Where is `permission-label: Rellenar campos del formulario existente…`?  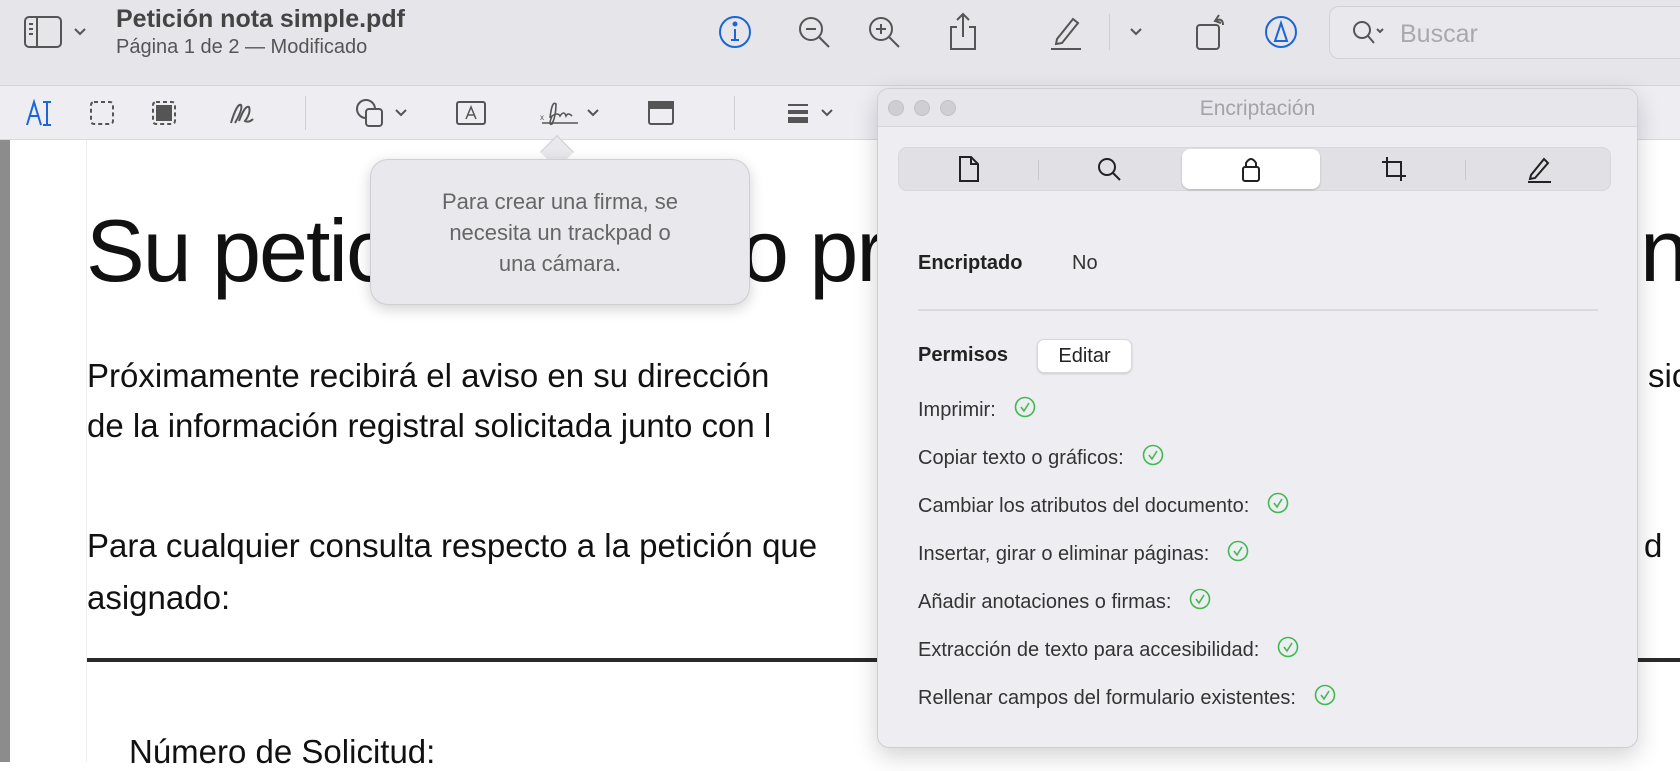 permission-label: Rellenar campos del formulario existente… is located at coordinates (1107, 697).